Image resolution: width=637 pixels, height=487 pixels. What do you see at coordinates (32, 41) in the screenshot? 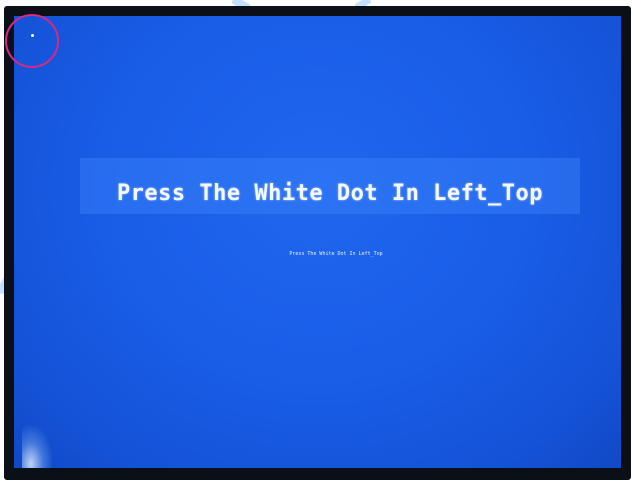
I see `calibration-target-ring` at bounding box center [32, 41].